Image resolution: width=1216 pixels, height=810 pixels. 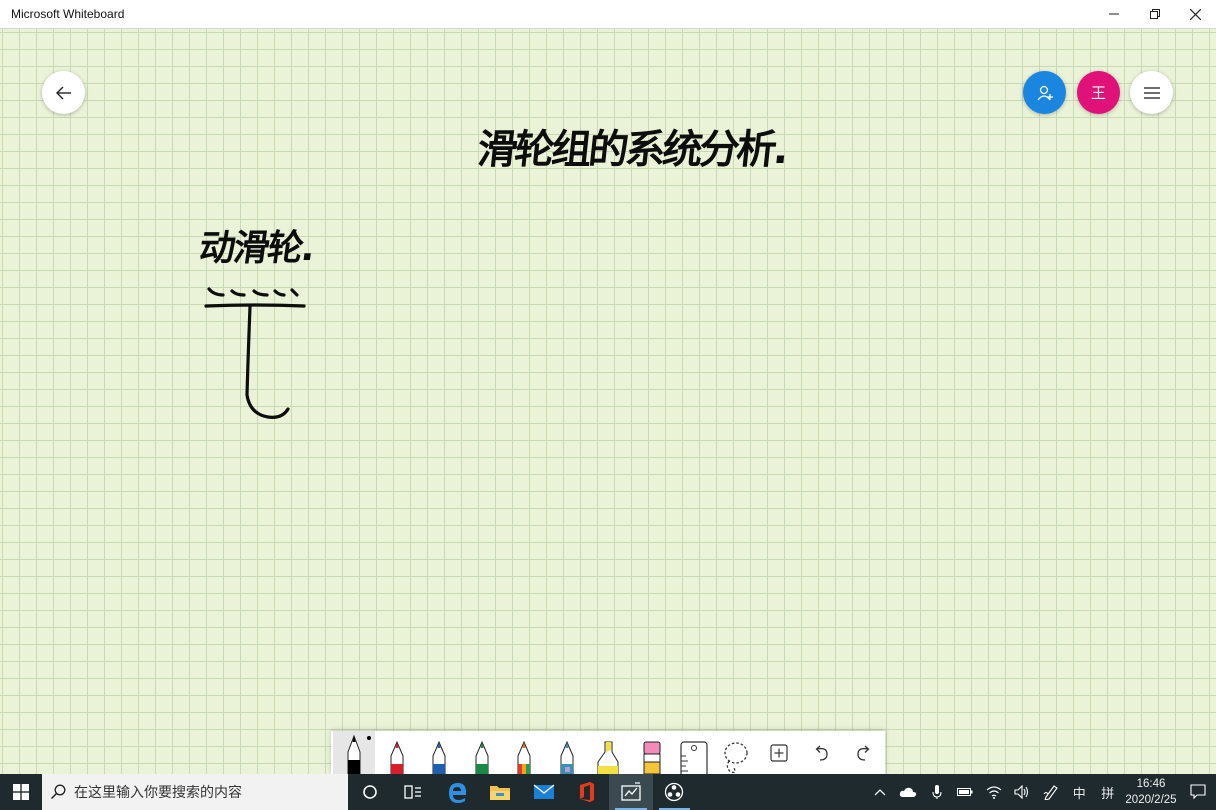 I want to click on taskbar: 在这里输入你要搜索的内容 中 拼 16:46 2020/2/25, so click(x=608, y=792).